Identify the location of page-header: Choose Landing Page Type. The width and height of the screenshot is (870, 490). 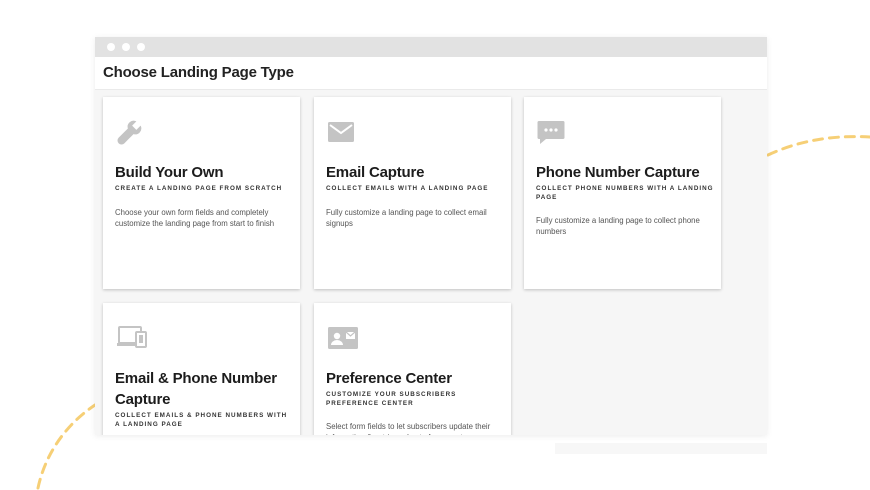
(431, 73).